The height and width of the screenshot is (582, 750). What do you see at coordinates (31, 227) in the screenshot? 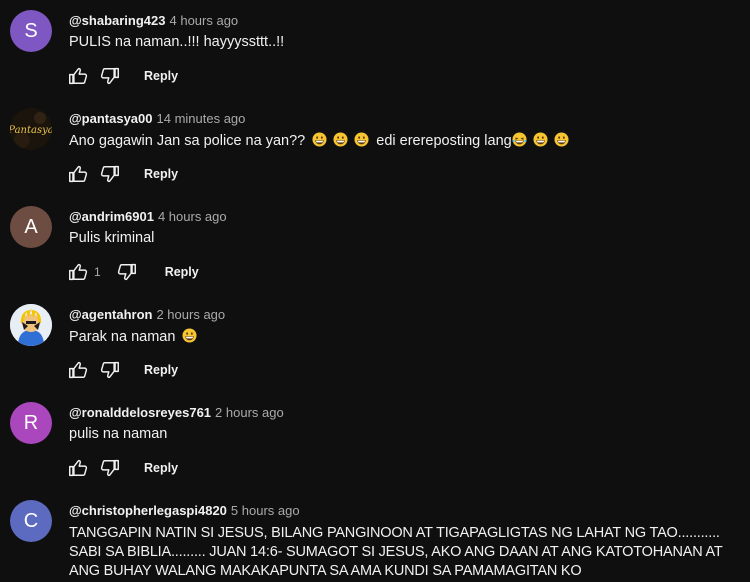
I see `avatar: A` at bounding box center [31, 227].